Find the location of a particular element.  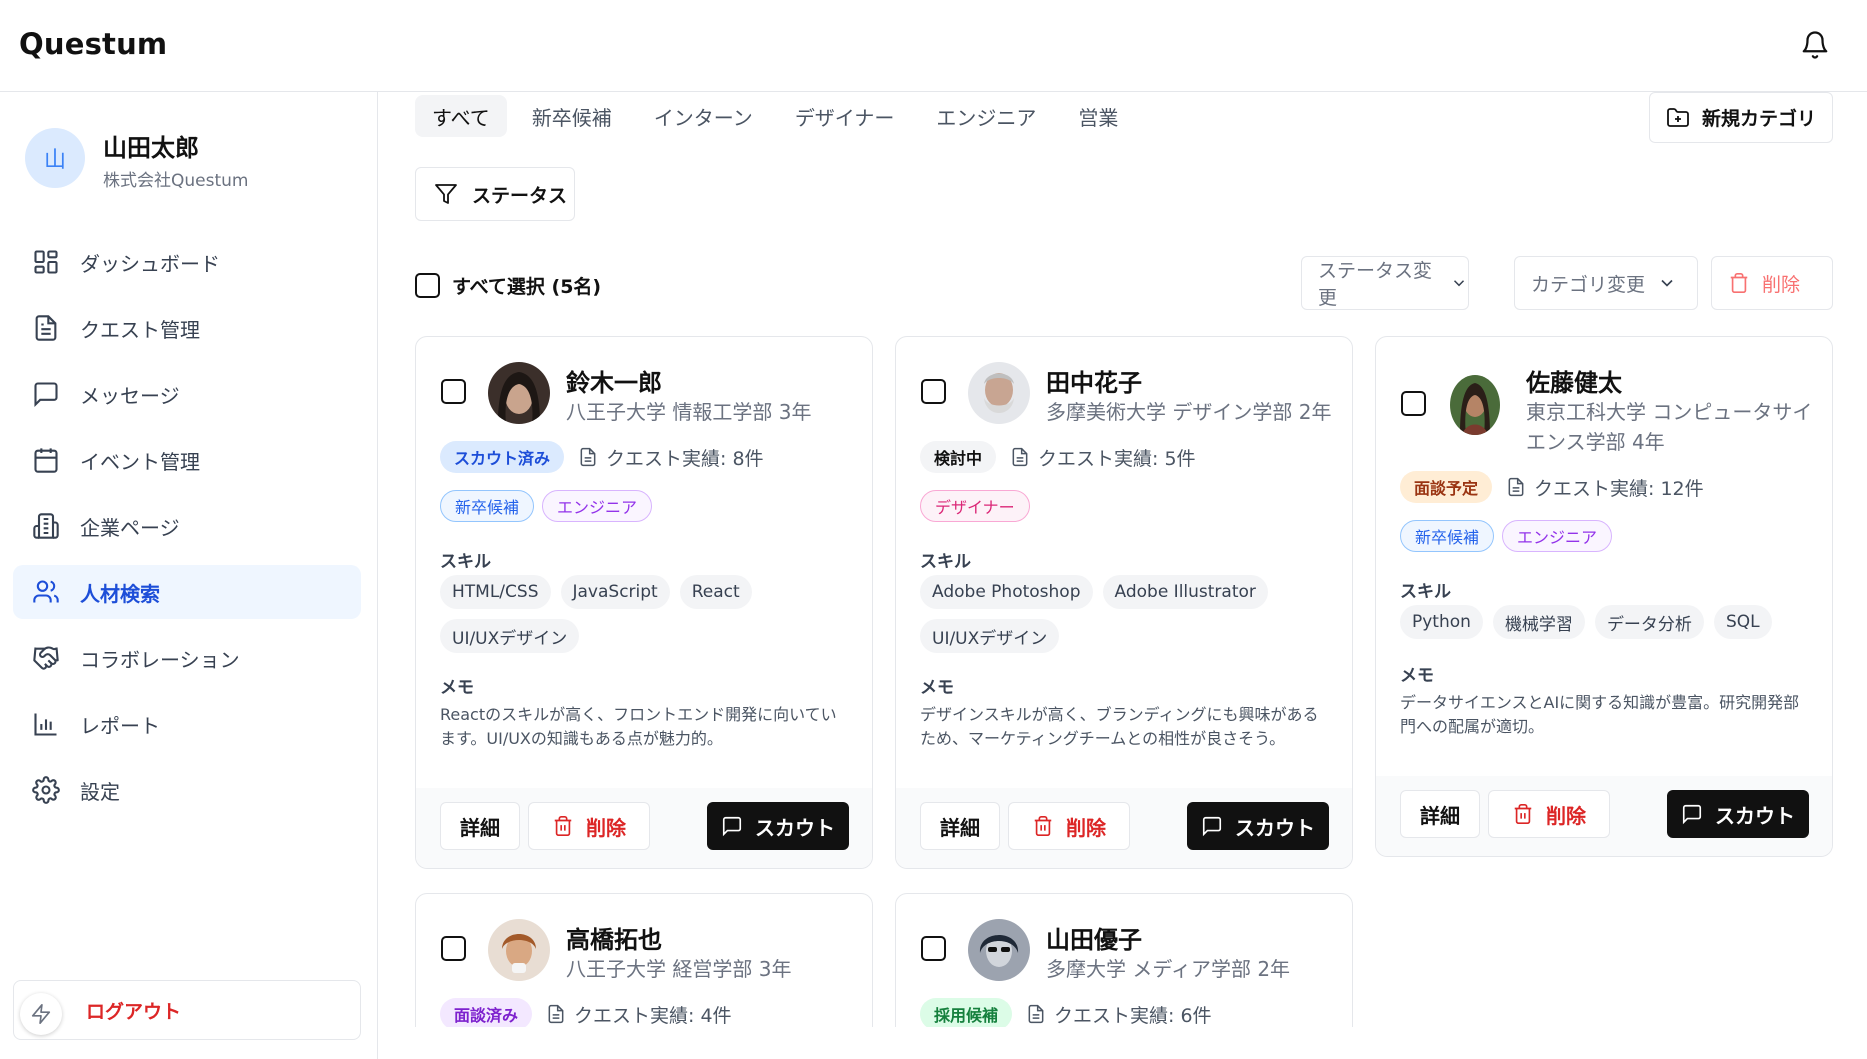

category-change-dropdown: カテゴリ変更 is located at coordinates (1606, 283).